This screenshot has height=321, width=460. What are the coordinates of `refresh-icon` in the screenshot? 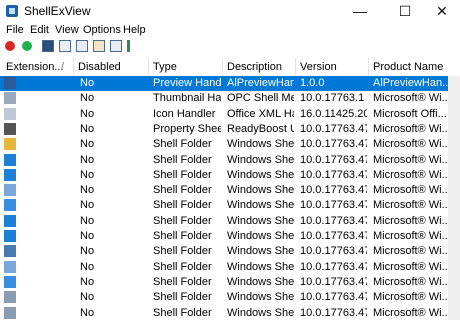 It's located at (65, 46).